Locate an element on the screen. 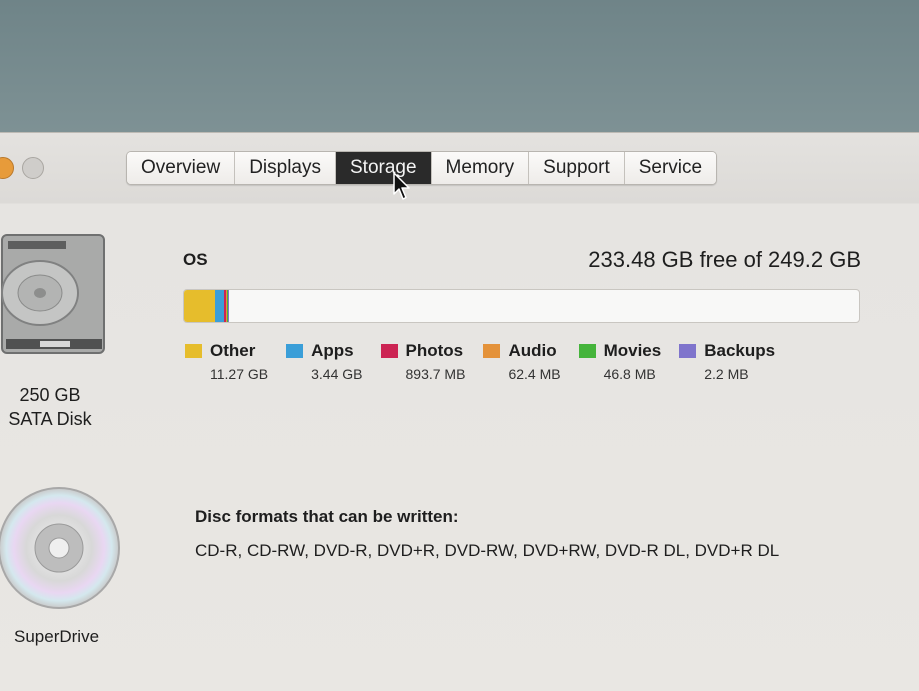  tab-storage: Storage is located at coordinates (384, 168).